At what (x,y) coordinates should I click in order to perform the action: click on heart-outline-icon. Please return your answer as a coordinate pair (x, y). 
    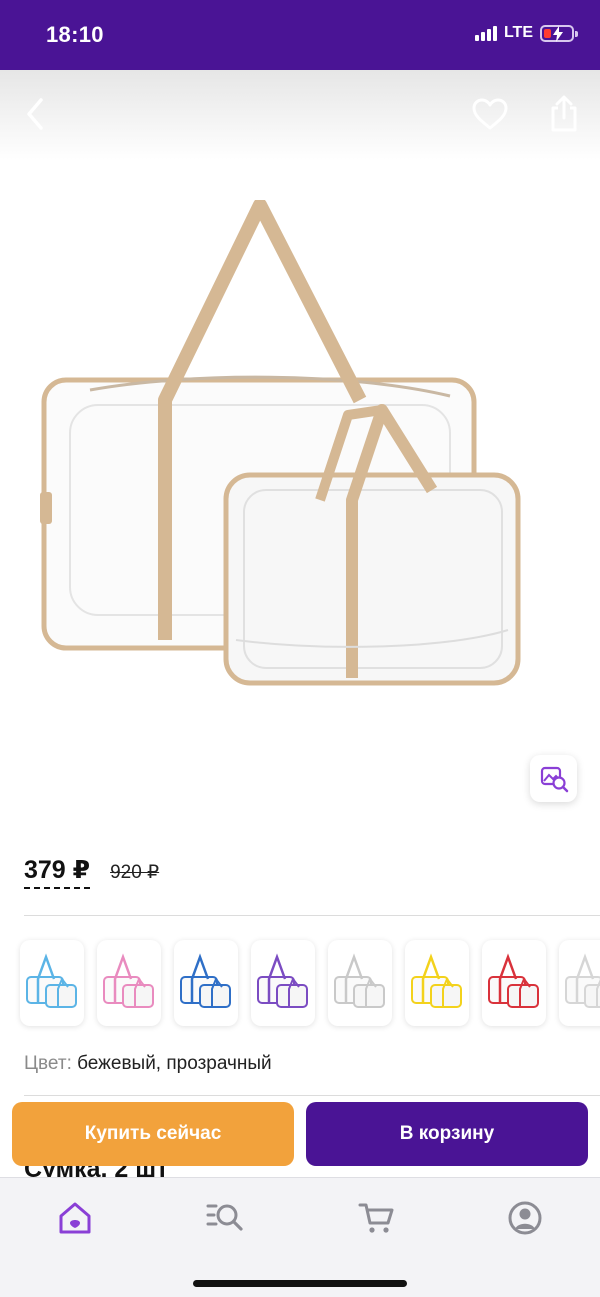
    Looking at the image, I should click on (490, 114).